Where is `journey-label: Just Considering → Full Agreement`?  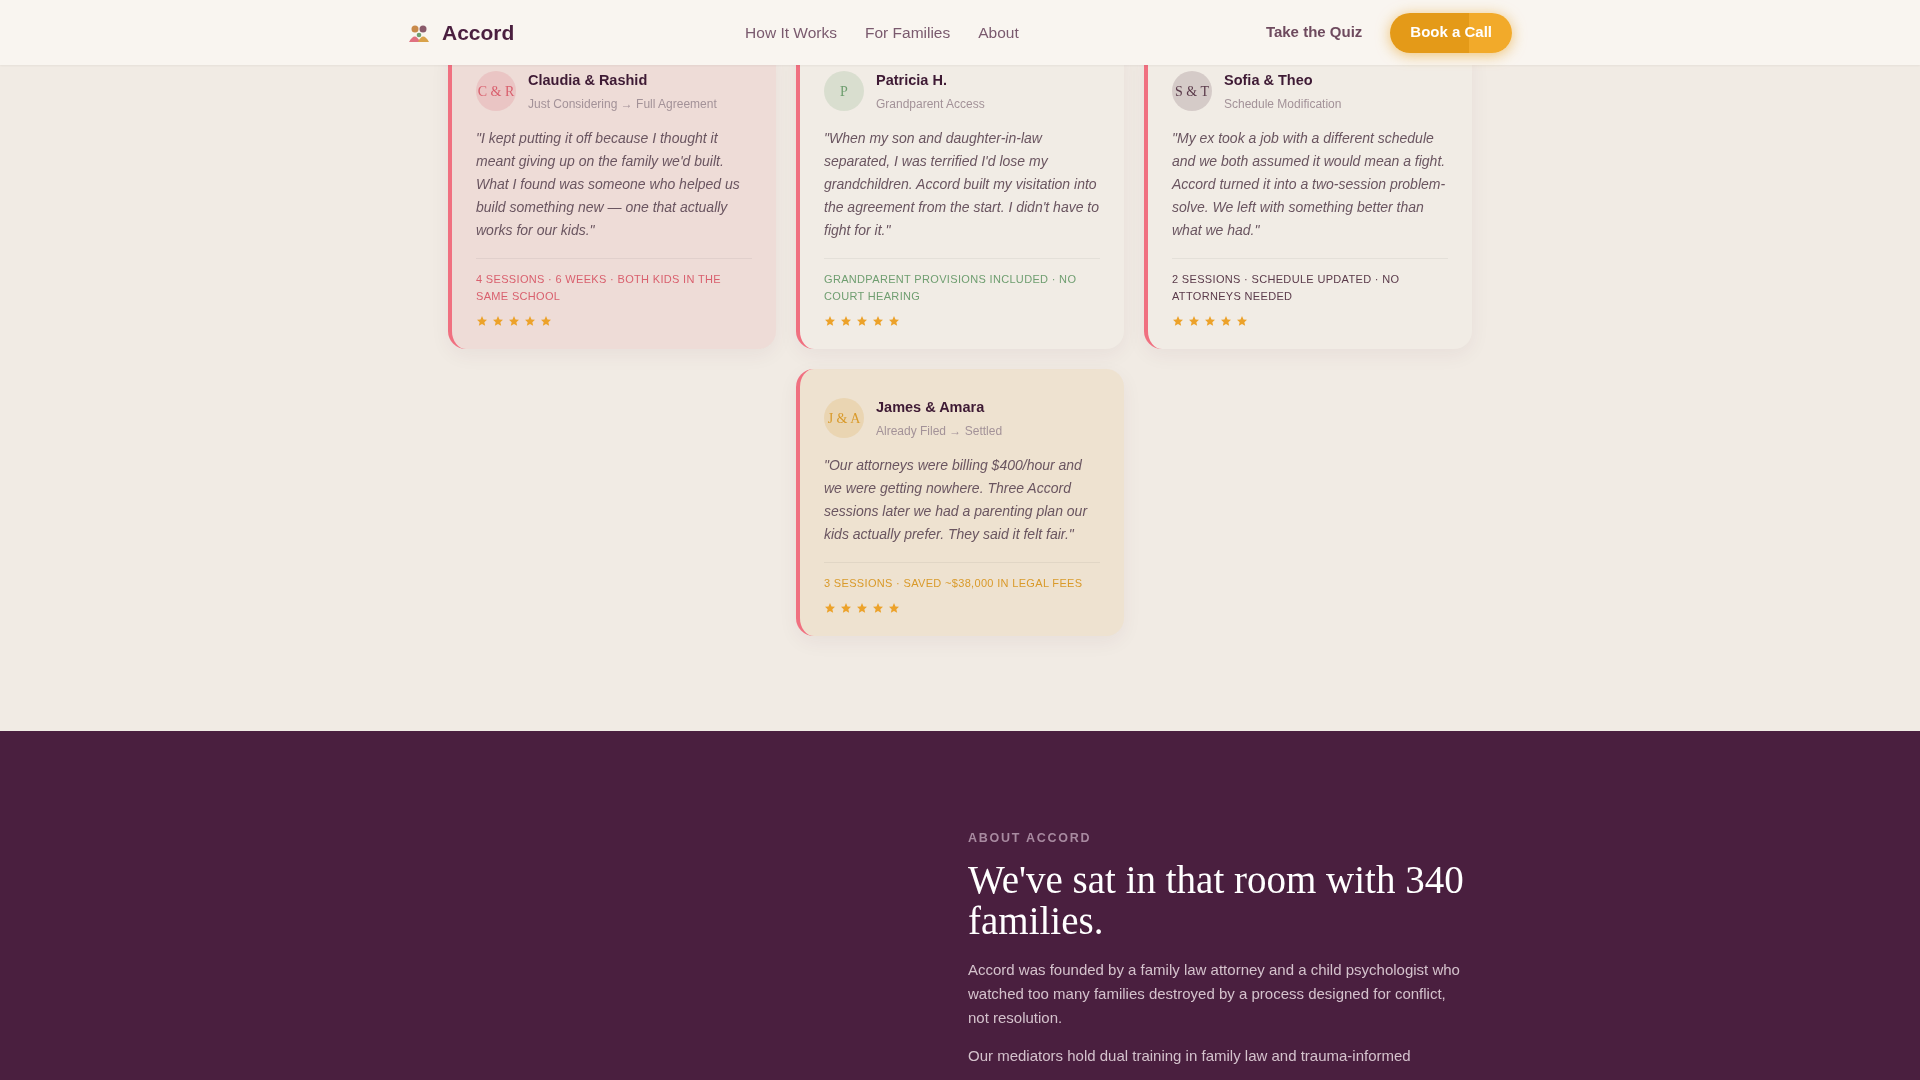
journey-label: Just Considering → Full Agreement is located at coordinates (622, 104).